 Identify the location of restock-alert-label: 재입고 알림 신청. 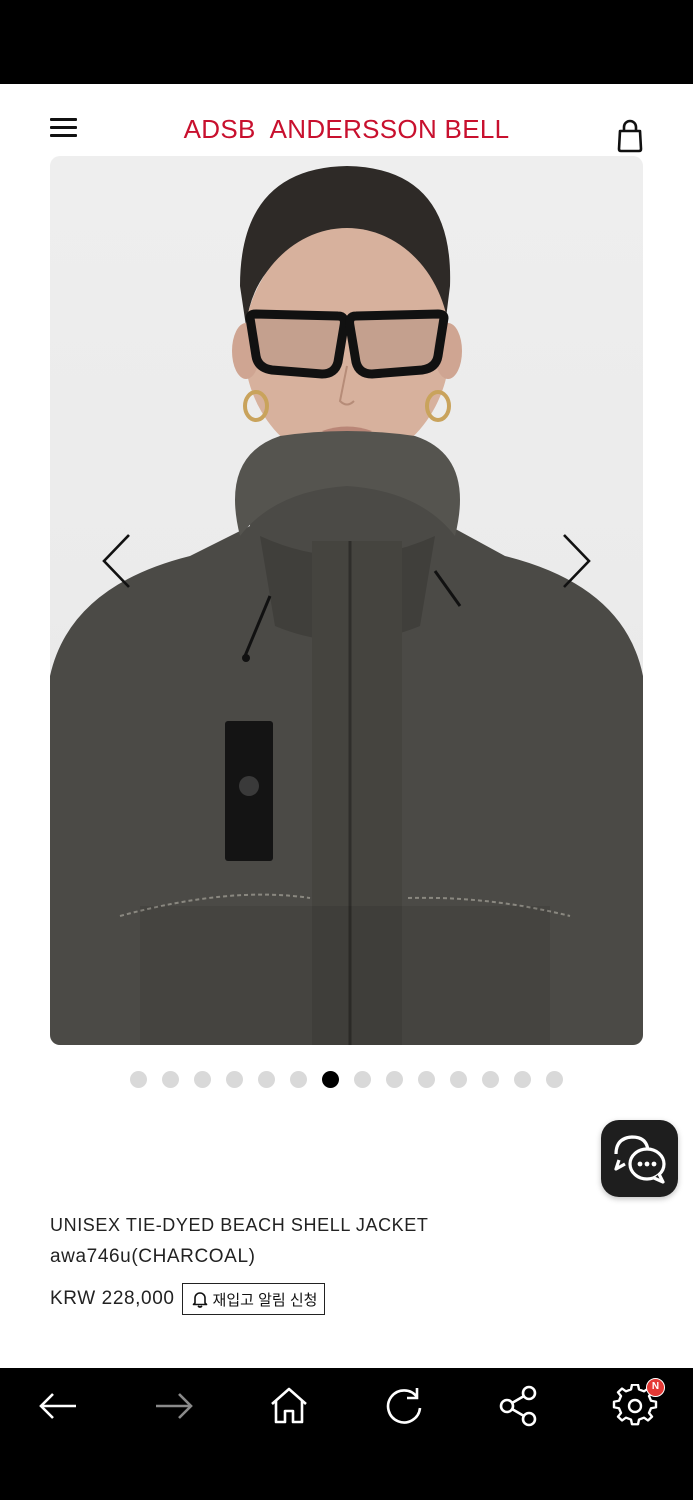
(265, 1300).